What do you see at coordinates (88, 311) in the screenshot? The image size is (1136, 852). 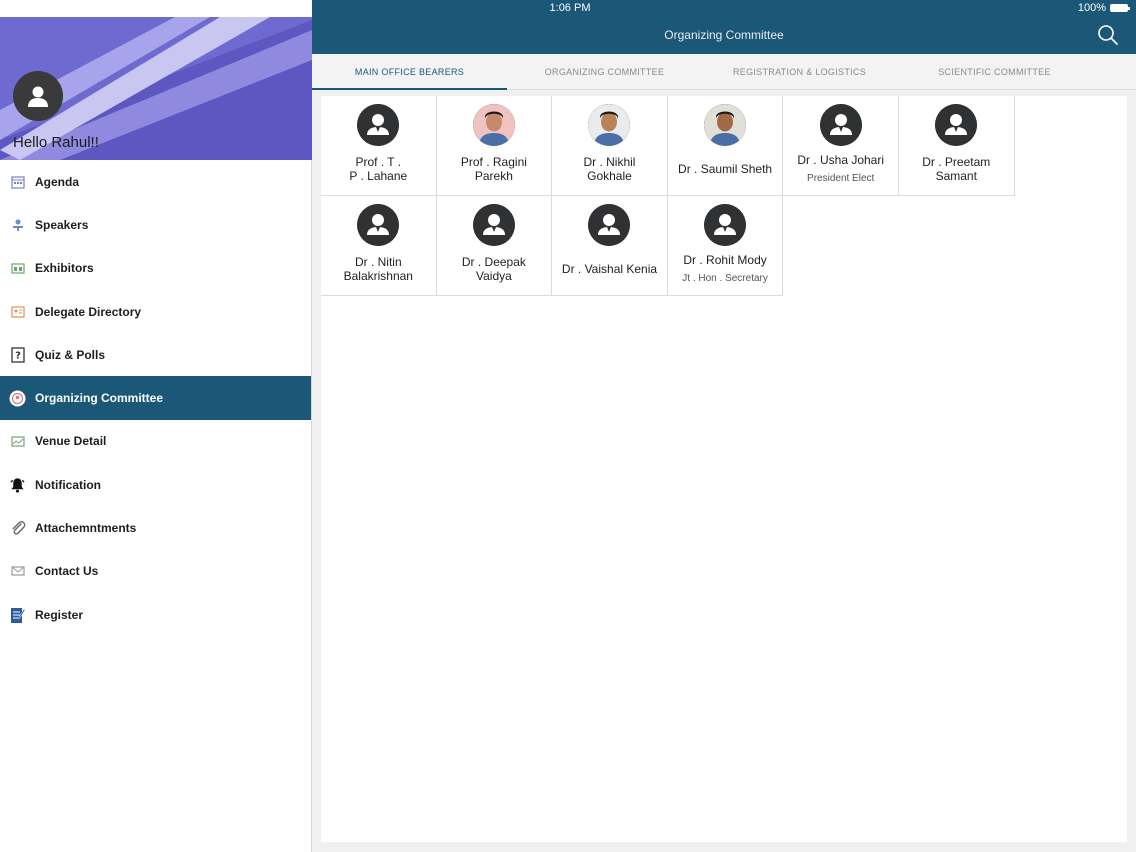 I see `sidebar-item-label: Delegate Directory` at bounding box center [88, 311].